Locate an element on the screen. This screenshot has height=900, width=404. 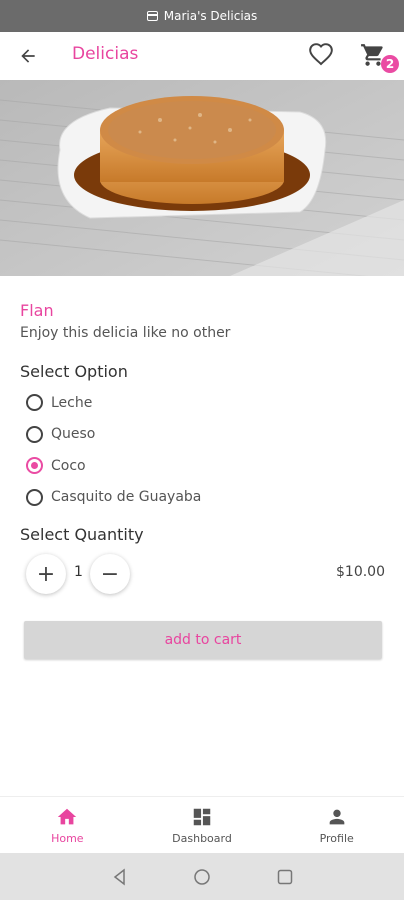
app-bar: Delicias is located at coordinates (202, 56).